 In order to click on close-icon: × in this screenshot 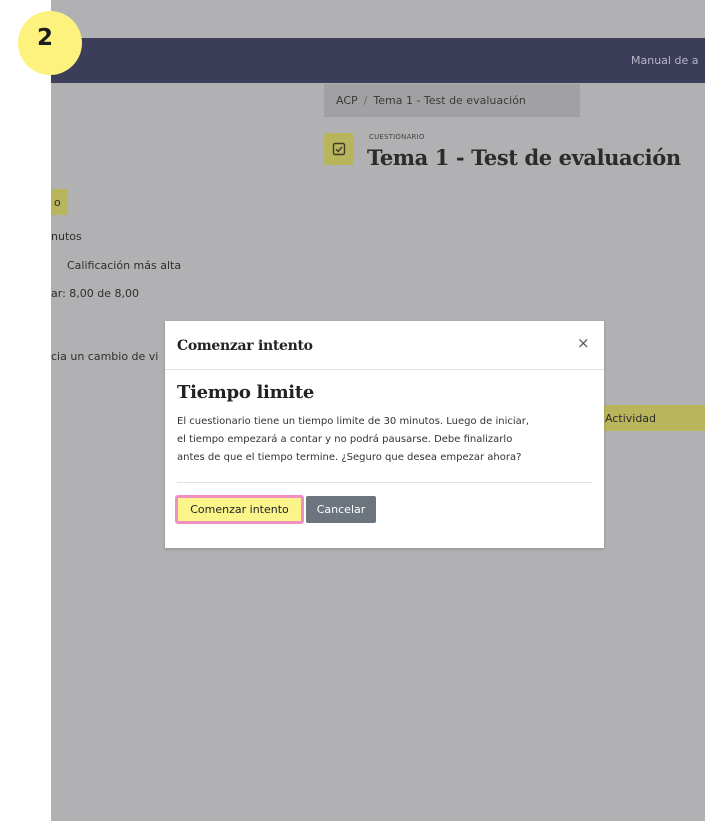, I will do `click(583, 343)`.